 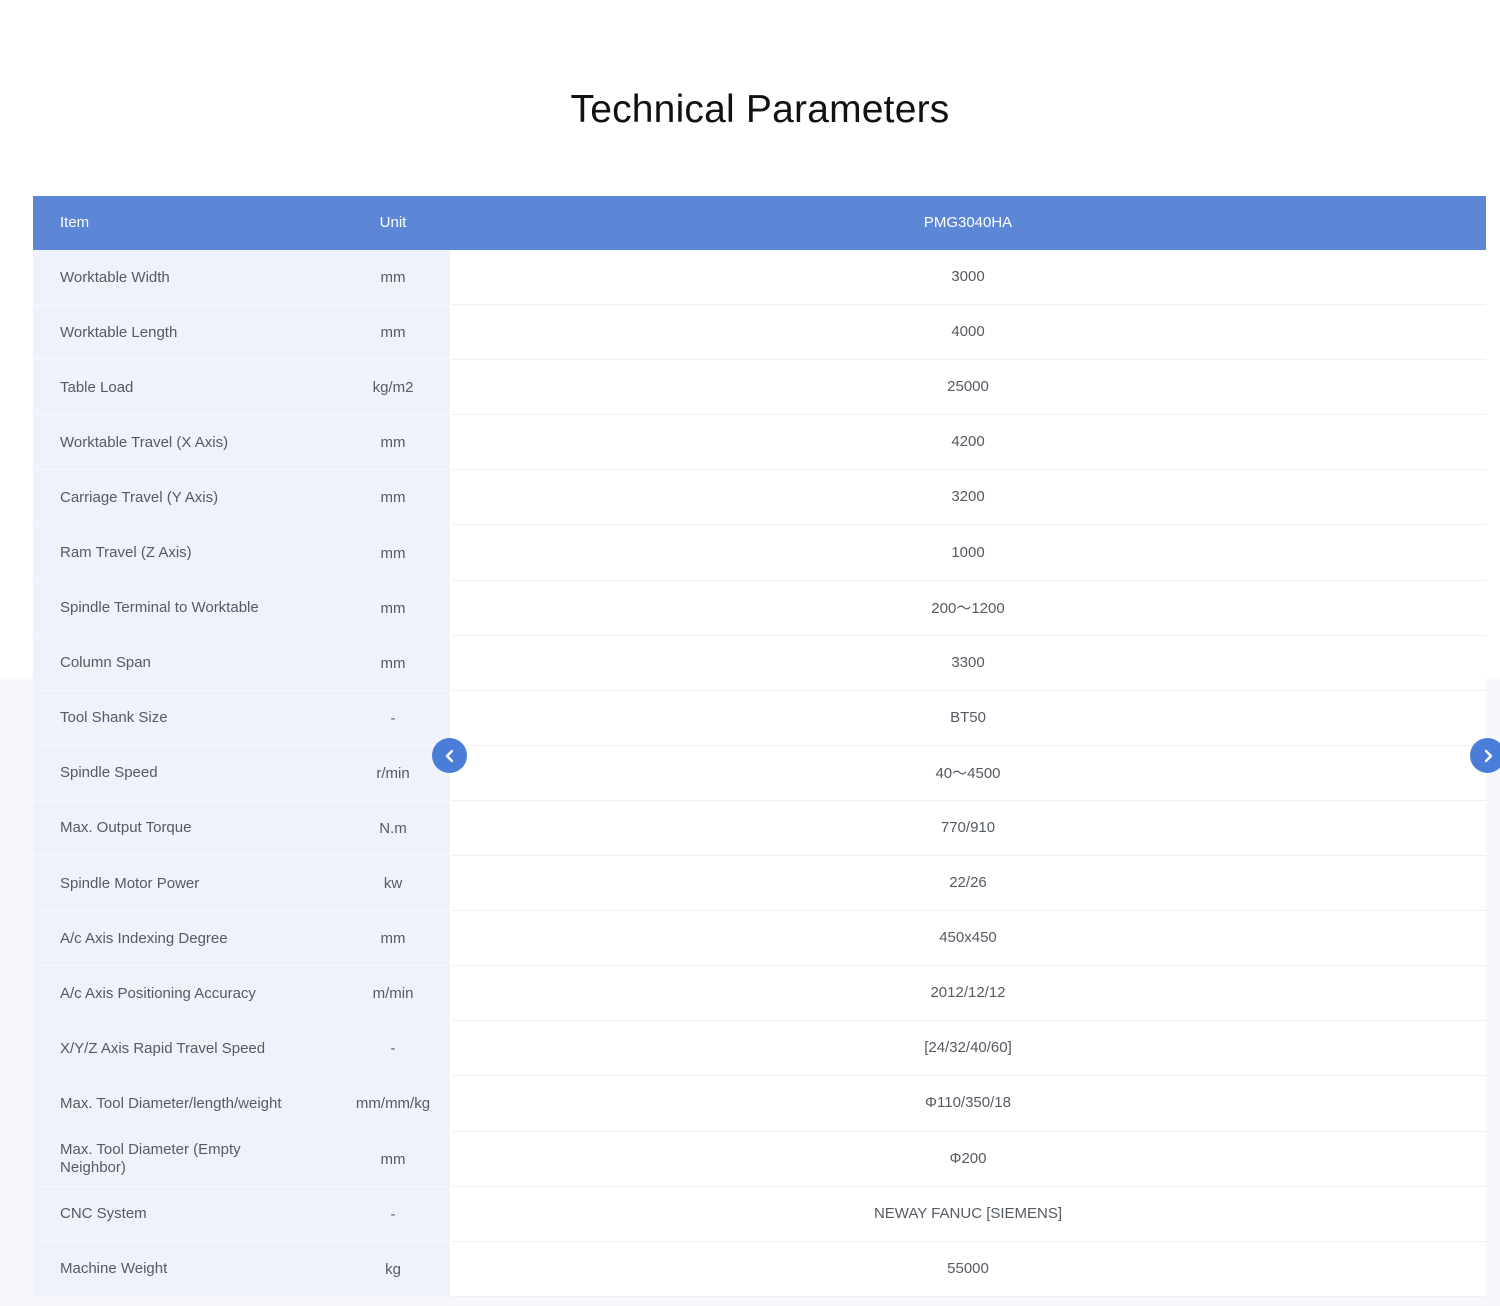 I want to click on row-item-label: Worktable Travel (X Axis), so click(x=144, y=442).